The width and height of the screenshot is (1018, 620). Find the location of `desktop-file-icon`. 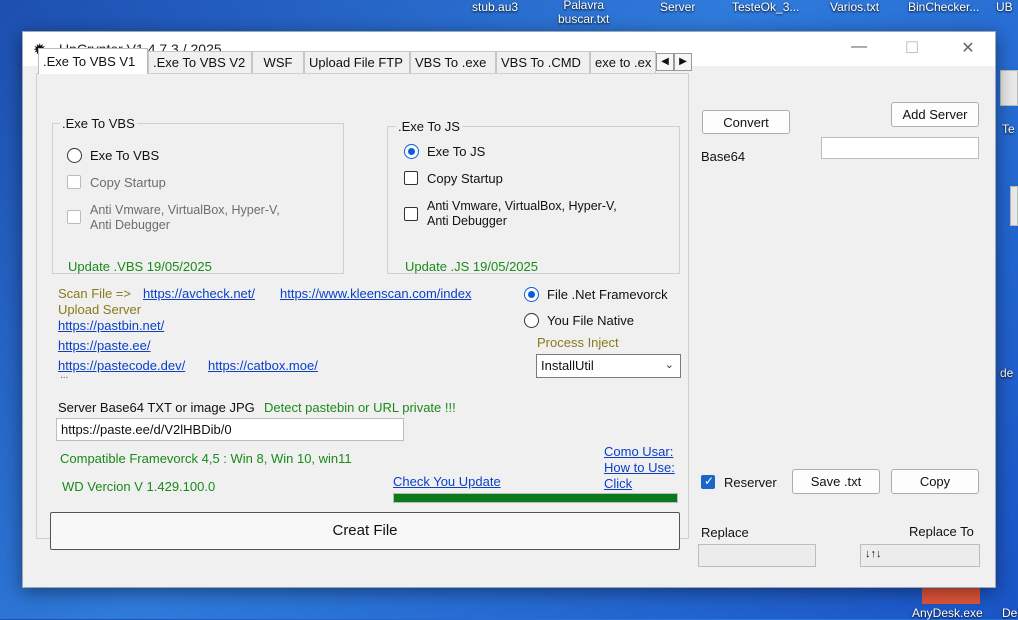

desktop-file-icon is located at coordinates (1009, 88).